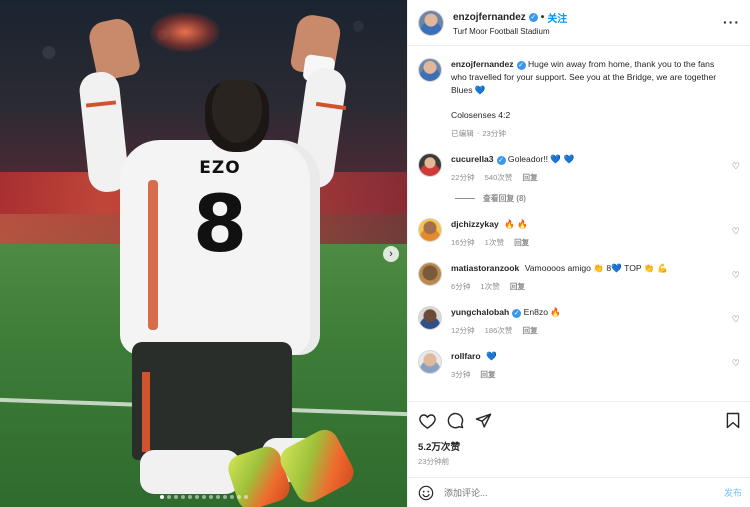  What do you see at coordinates (455, 421) in the screenshot?
I see `comment-icon` at bounding box center [455, 421].